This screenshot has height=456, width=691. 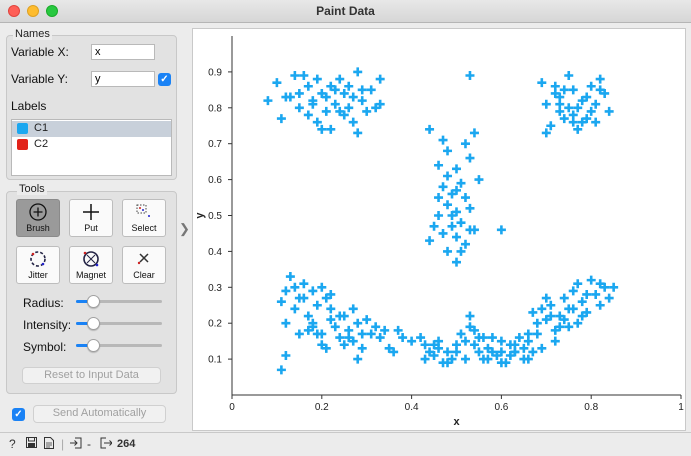 What do you see at coordinates (38, 265) in the screenshot?
I see `jitter-tool-button: Jitter` at bounding box center [38, 265].